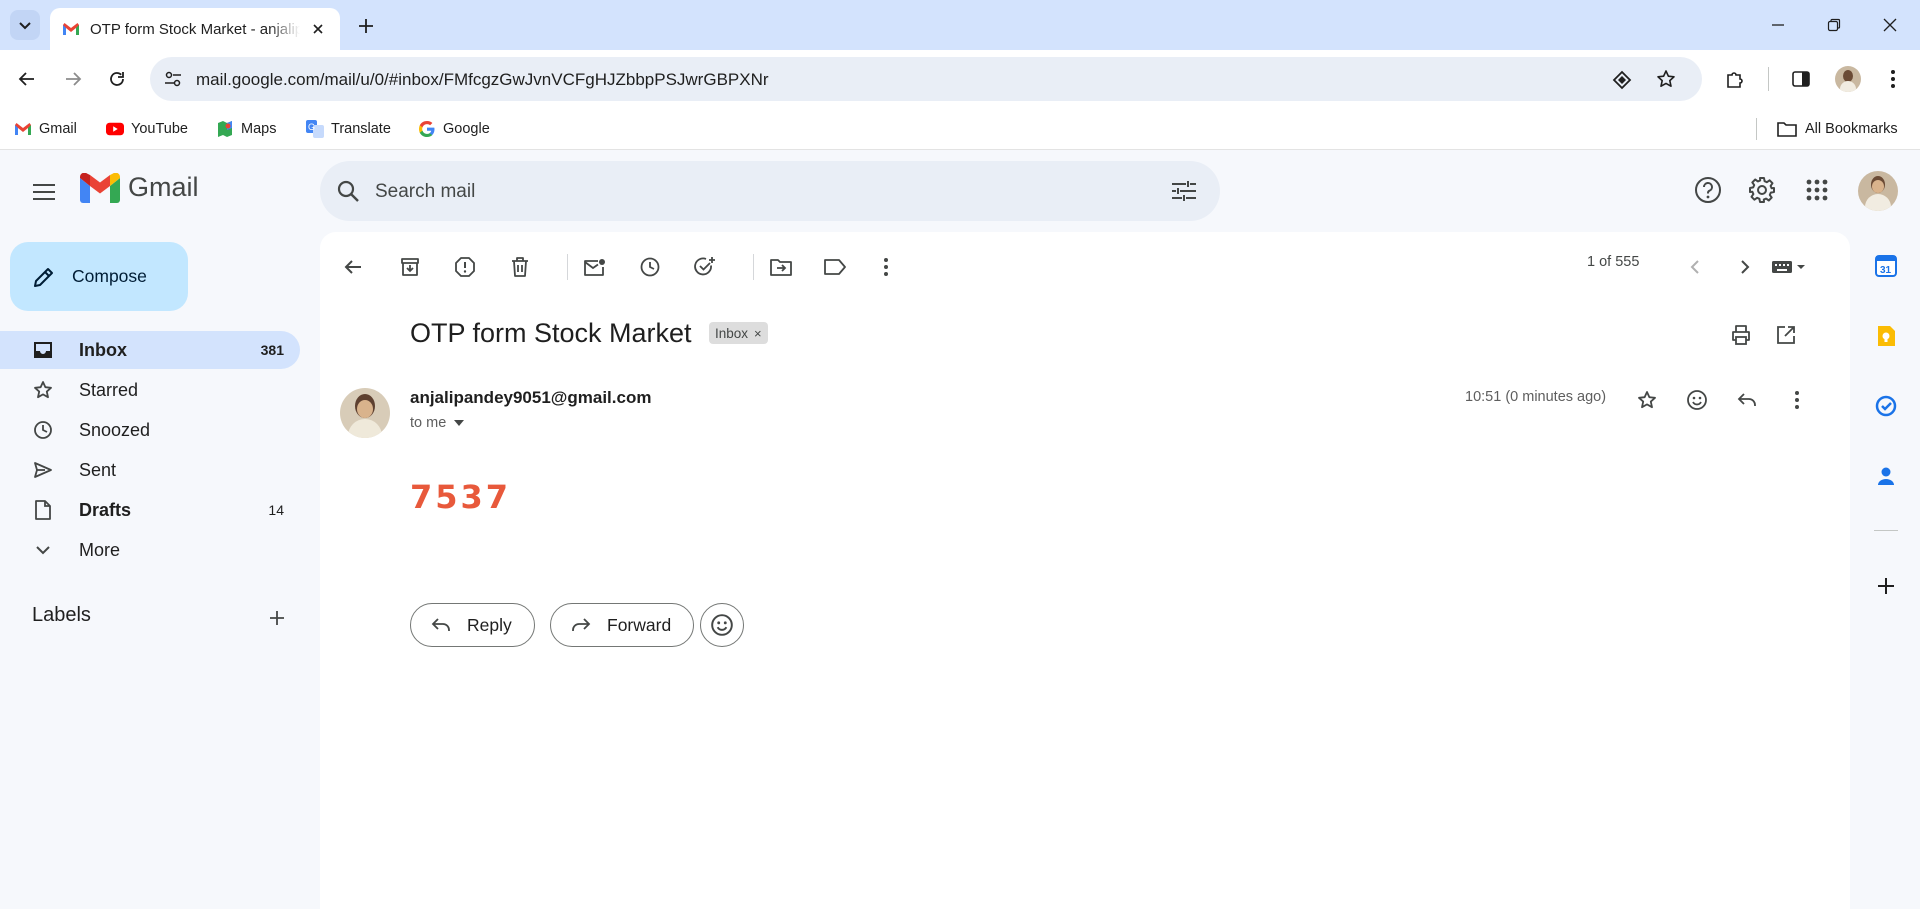 This screenshot has height=909, width=1920. What do you see at coordinates (150, 390) in the screenshot?
I see `sidebar-item-starred: Starred` at bounding box center [150, 390].